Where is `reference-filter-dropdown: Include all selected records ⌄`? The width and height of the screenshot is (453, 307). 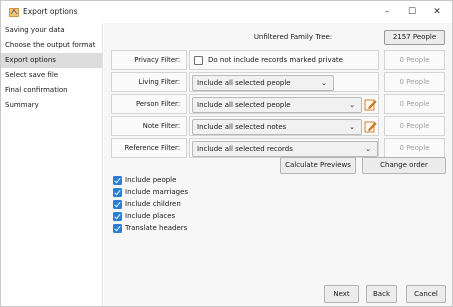 reference-filter-dropdown: Include all selected records ⌄ is located at coordinates (285, 149).